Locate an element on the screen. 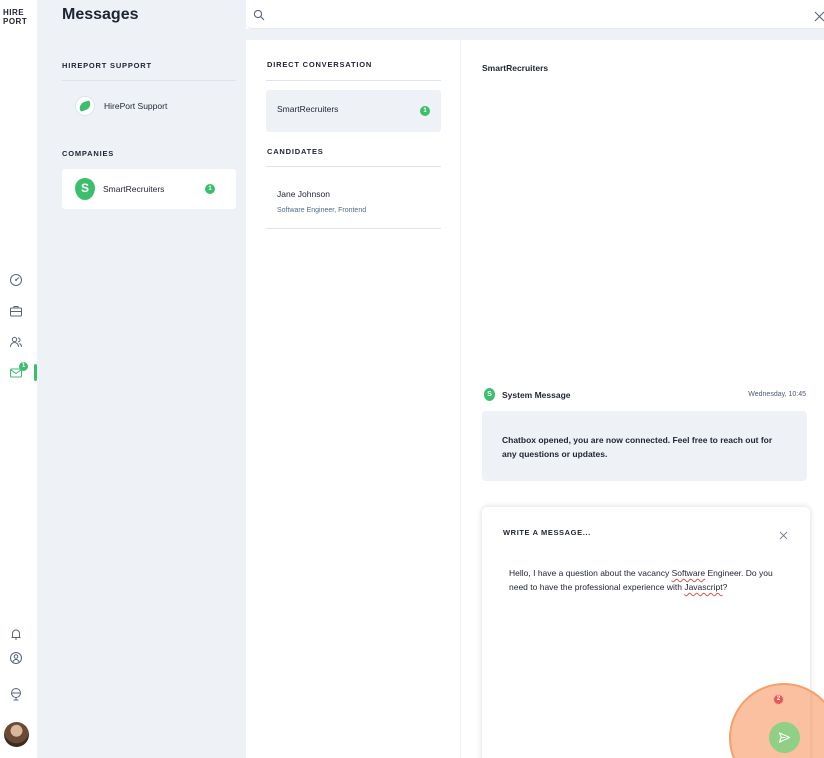  globe-icon is located at coordinates (16, 694).